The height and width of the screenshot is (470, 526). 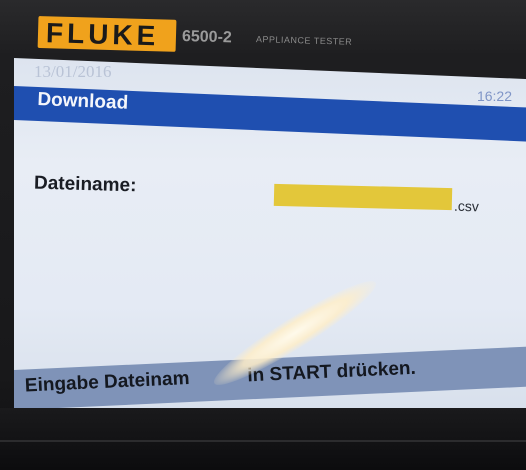 What do you see at coordinates (270, 114) in the screenshot?
I see `title-bar: Download` at bounding box center [270, 114].